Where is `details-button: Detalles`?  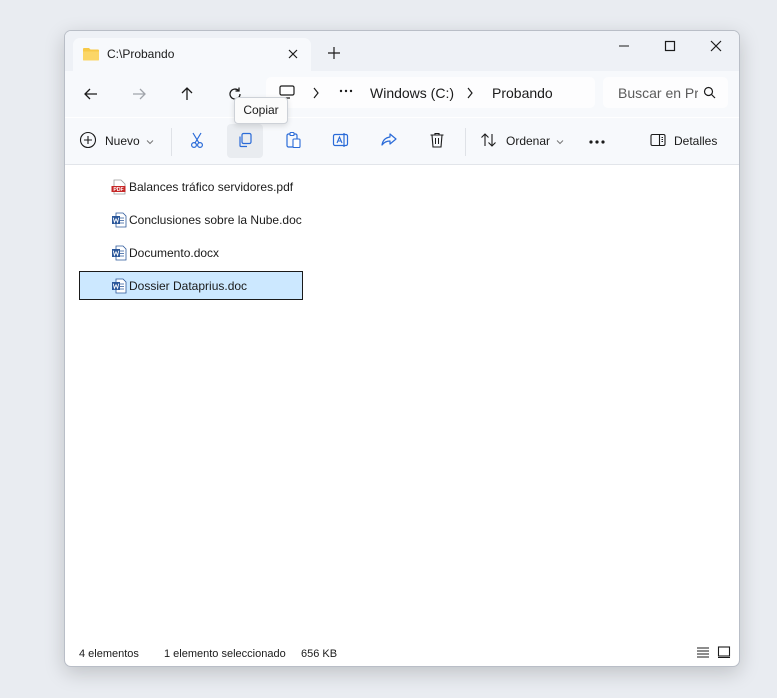 details-button: Detalles is located at coordinates (683, 141).